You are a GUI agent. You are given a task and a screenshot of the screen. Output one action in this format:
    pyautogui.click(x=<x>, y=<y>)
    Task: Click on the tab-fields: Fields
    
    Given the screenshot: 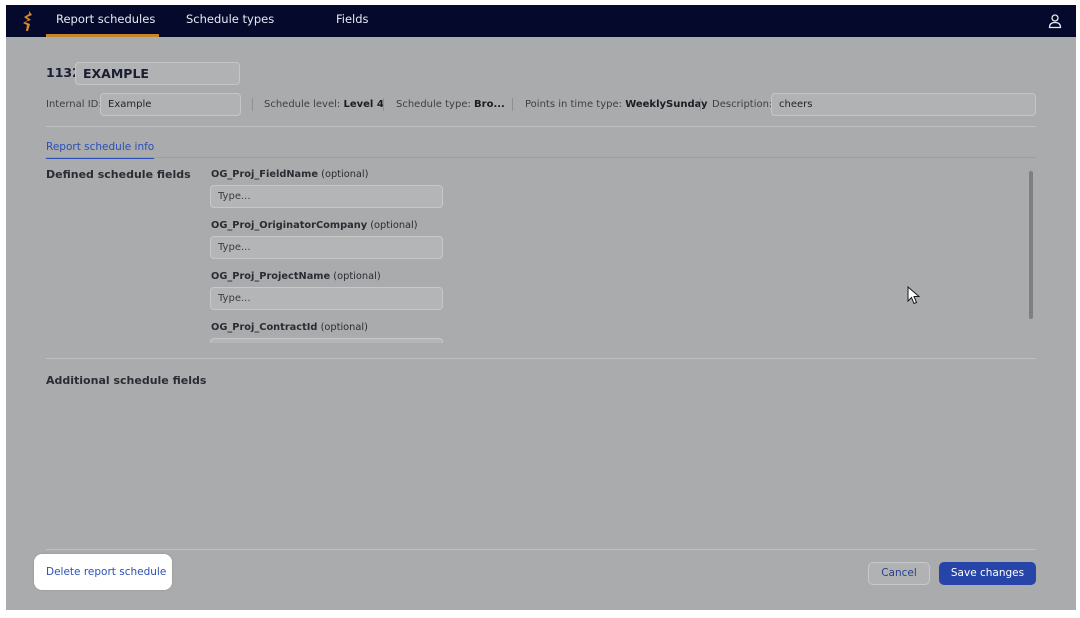 What is the action you would take?
    pyautogui.click(x=352, y=21)
    